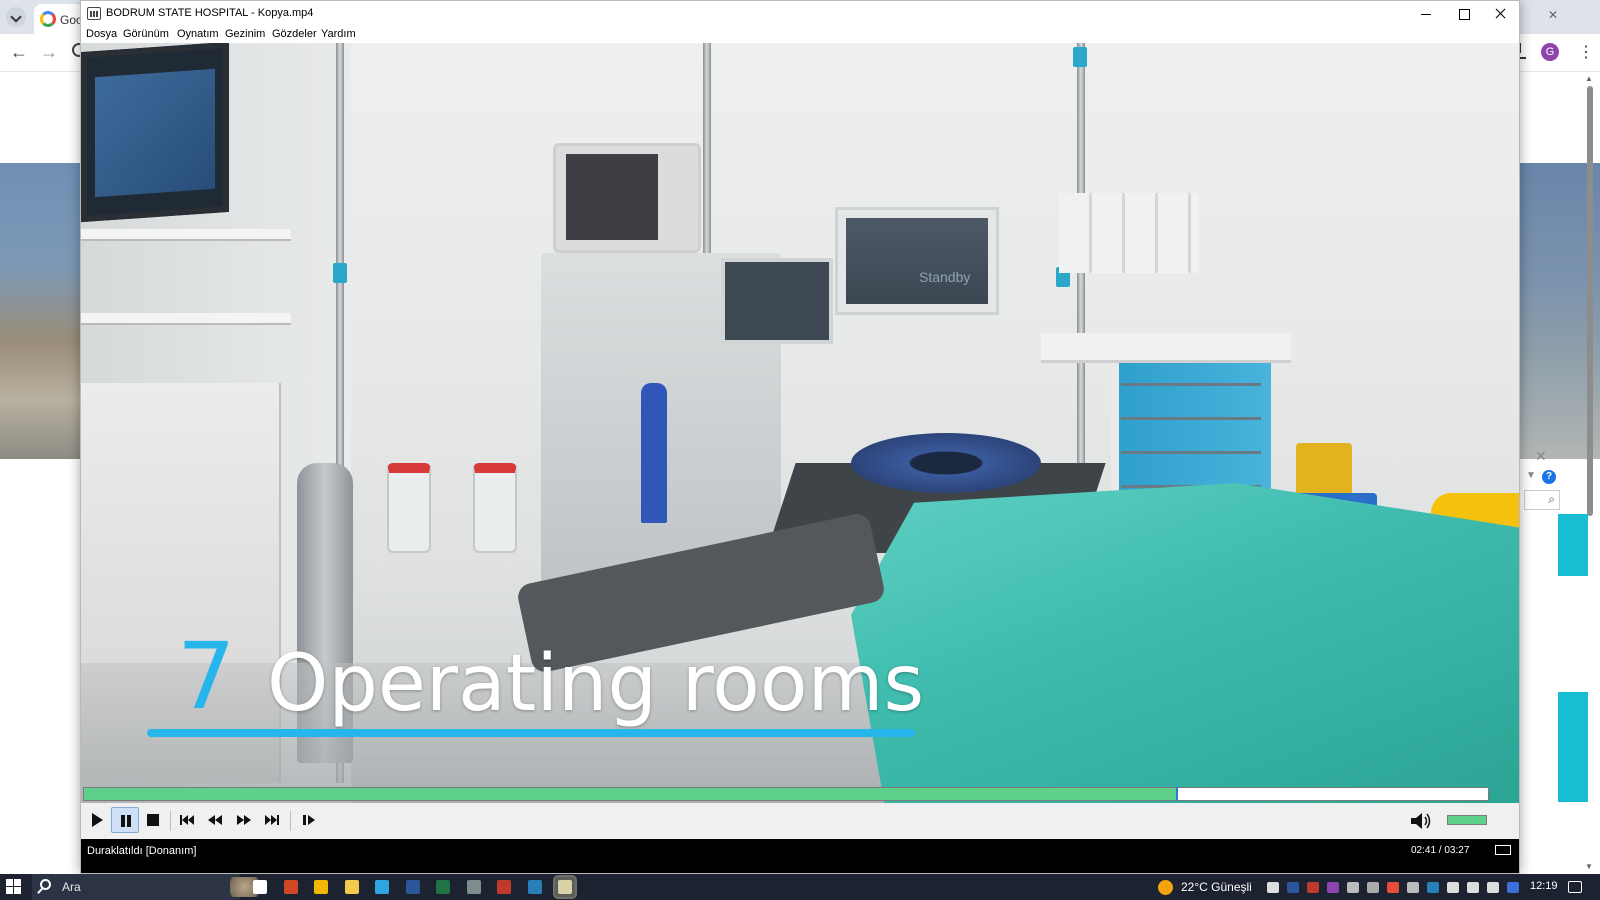 Image resolution: width=1600 pixels, height=900 pixels. I want to click on task-view-icon, so click(260, 887).